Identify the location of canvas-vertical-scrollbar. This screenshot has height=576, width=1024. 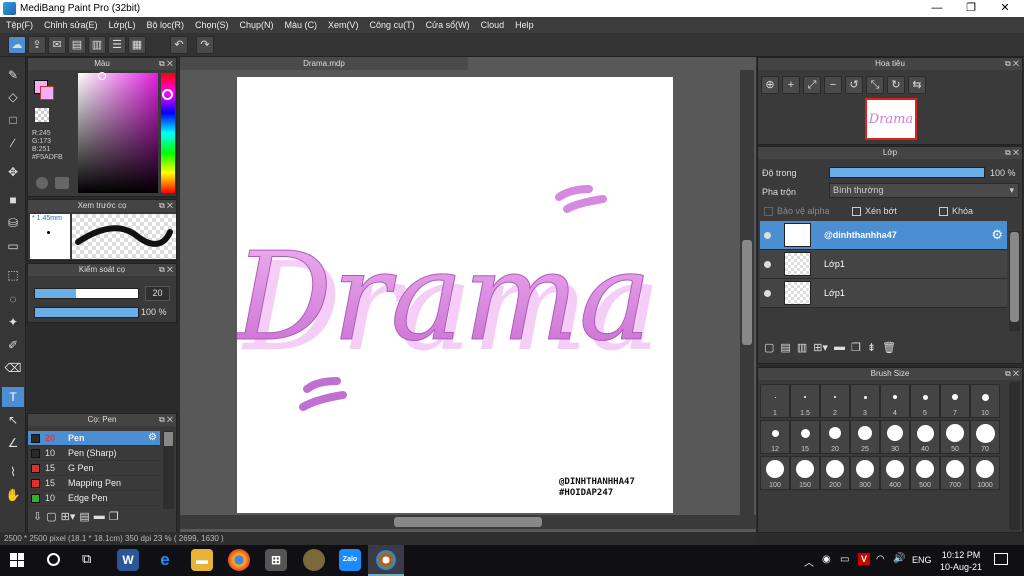
(747, 292).